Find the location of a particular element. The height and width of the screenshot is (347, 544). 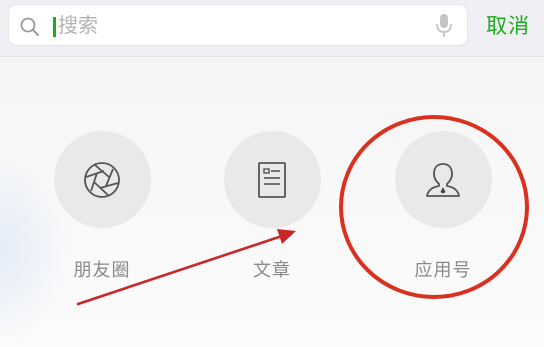

cancel-button: 取消 is located at coordinates (508, 25).